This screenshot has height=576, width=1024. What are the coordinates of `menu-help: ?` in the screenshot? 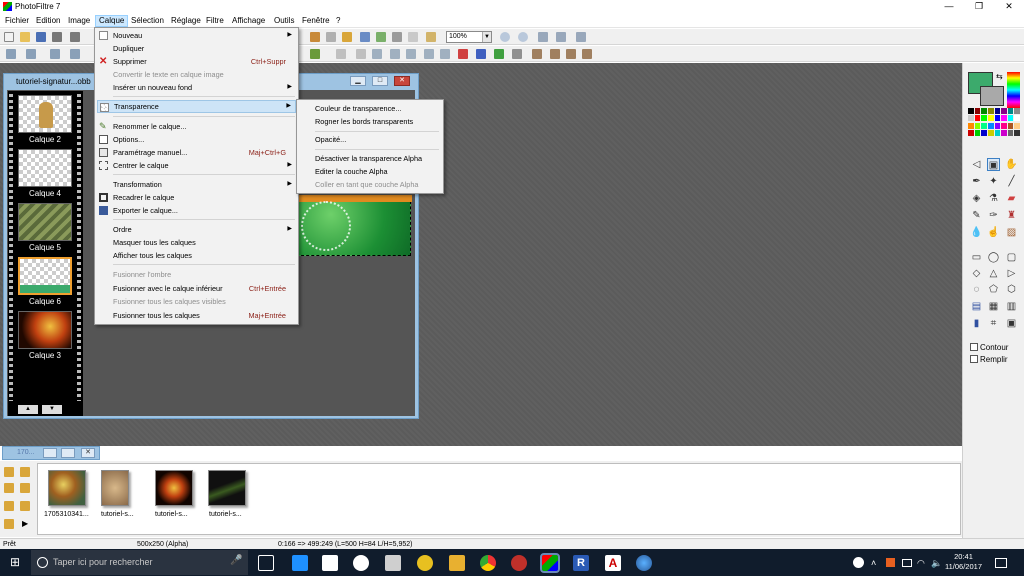 It's located at (338, 21).